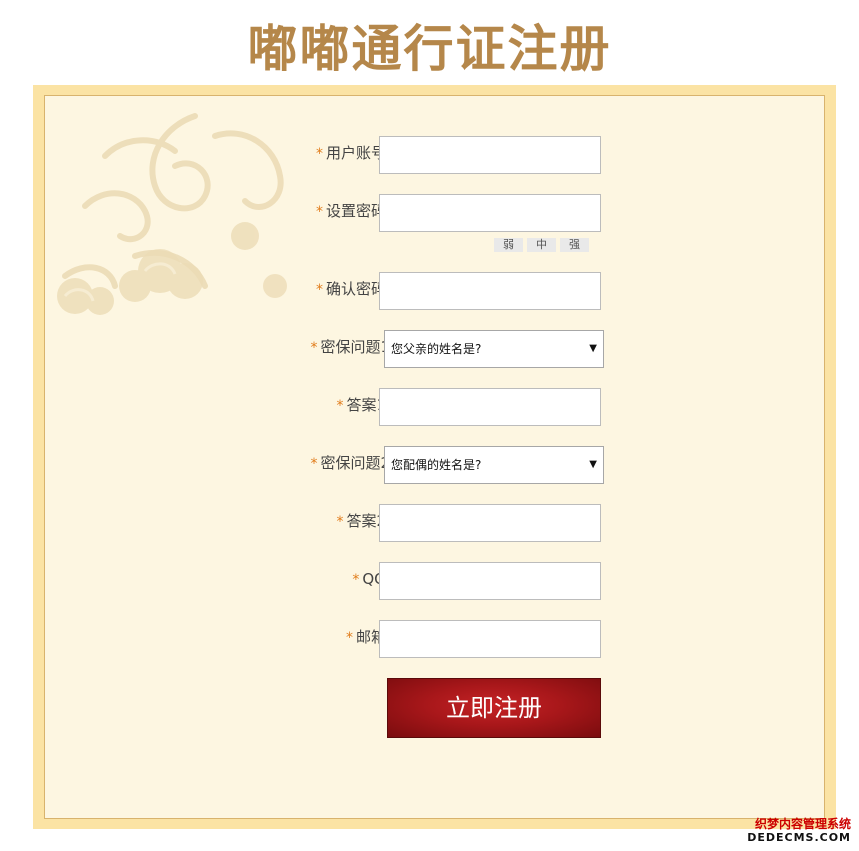 This screenshot has width=859, height=851. What do you see at coordinates (490, 581) in the screenshot?
I see `qq-input` at bounding box center [490, 581].